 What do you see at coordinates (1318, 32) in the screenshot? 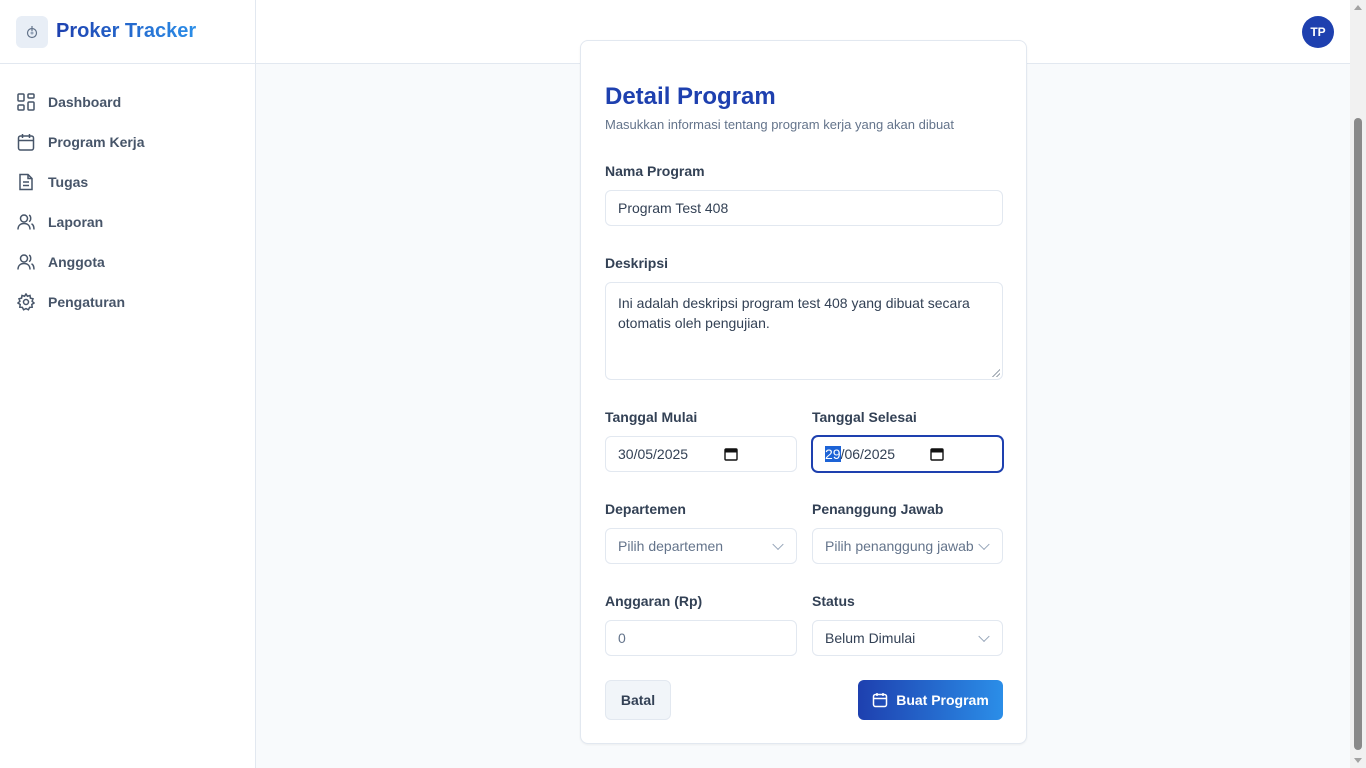
I see `avatar: TP` at bounding box center [1318, 32].